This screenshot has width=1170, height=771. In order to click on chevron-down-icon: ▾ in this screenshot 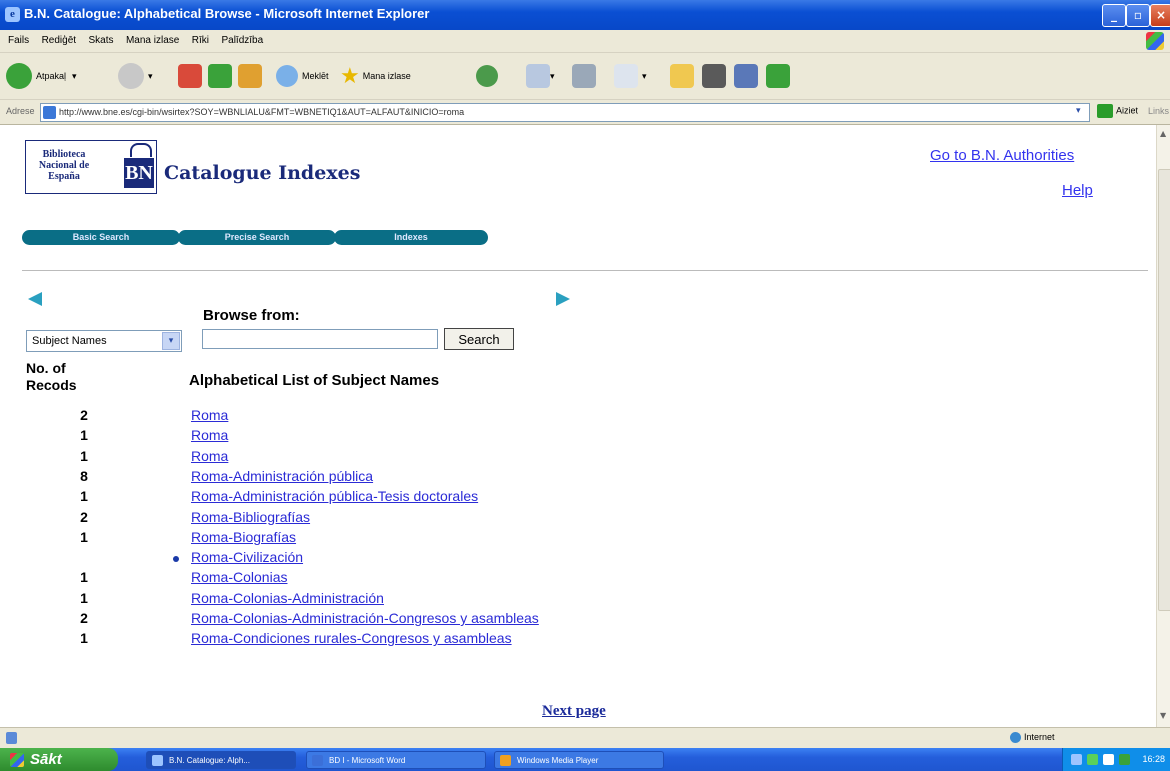, I will do `click(171, 341)`.